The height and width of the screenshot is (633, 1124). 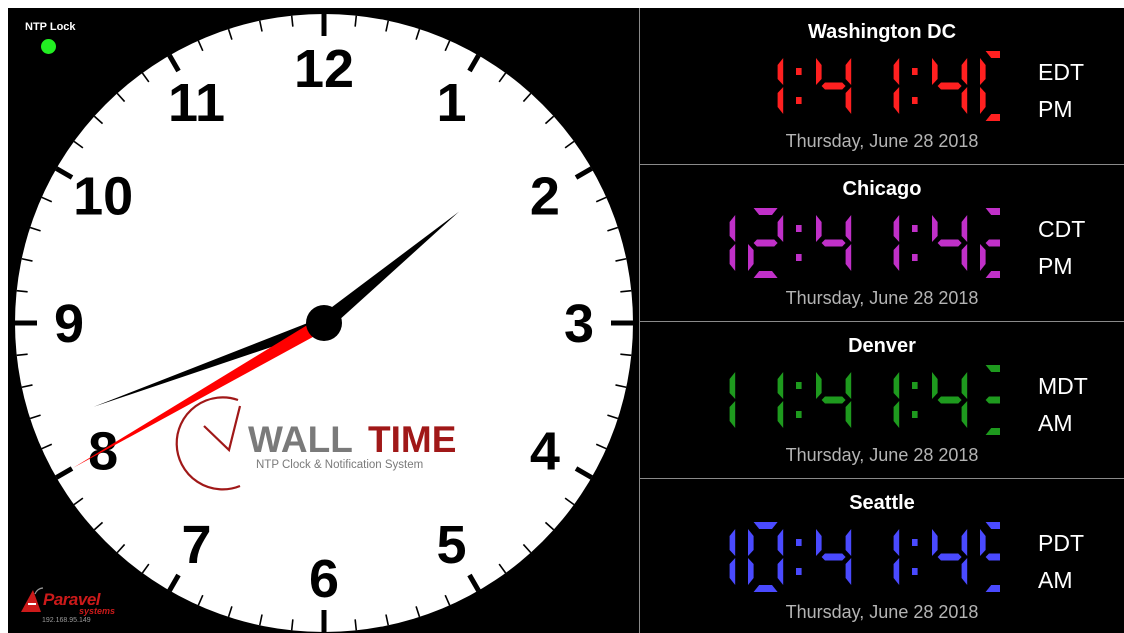 What do you see at coordinates (103, 197) in the screenshot?
I see `clock-numeral: 10` at bounding box center [103, 197].